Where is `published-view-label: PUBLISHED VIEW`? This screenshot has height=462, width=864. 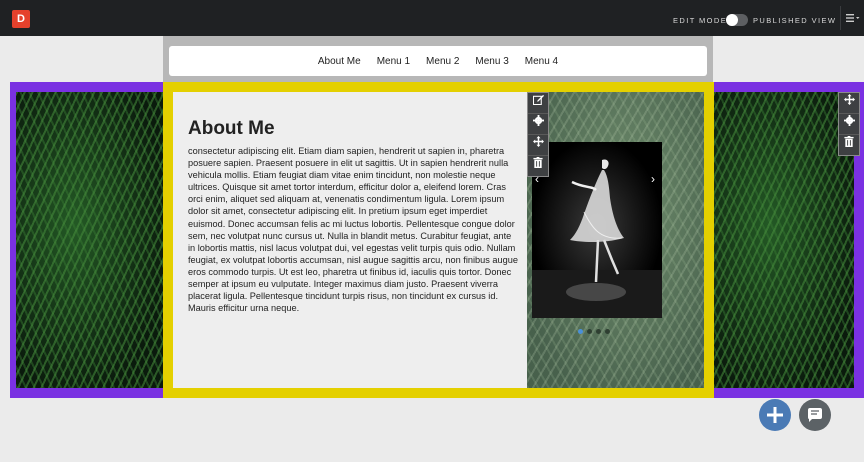 published-view-label: PUBLISHED VIEW is located at coordinates (794, 20).